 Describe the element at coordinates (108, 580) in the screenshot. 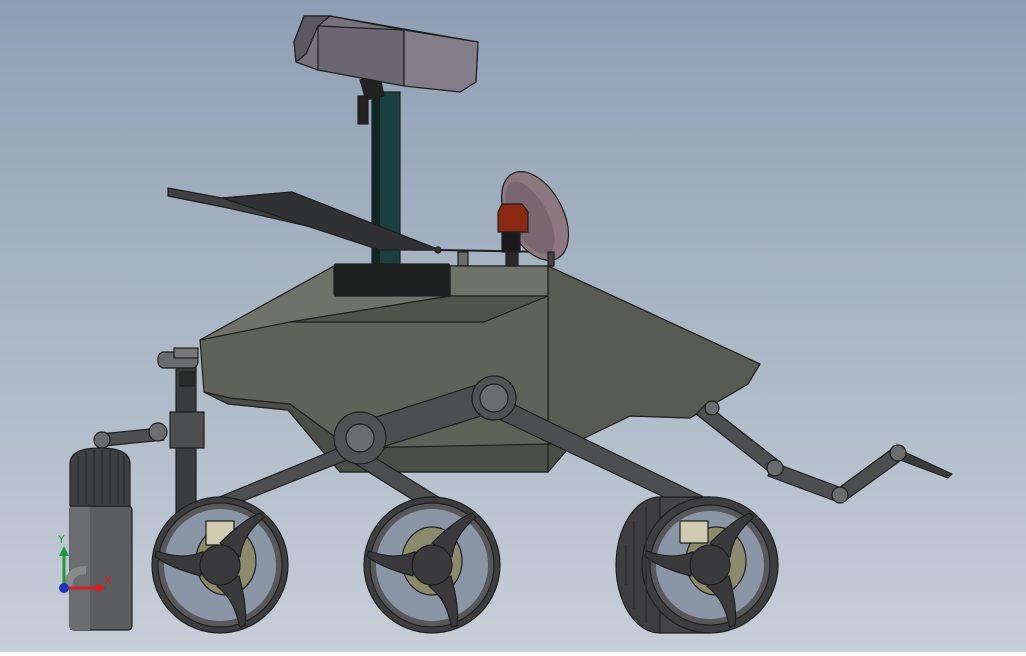

I see `x-axis-label: X` at that location.